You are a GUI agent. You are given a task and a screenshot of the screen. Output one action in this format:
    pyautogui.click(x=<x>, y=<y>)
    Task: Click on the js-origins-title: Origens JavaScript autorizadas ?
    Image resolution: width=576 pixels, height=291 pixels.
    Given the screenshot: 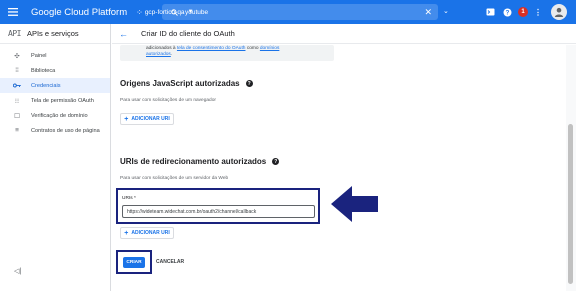 What is the action you would take?
    pyautogui.click(x=186, y=83)
    